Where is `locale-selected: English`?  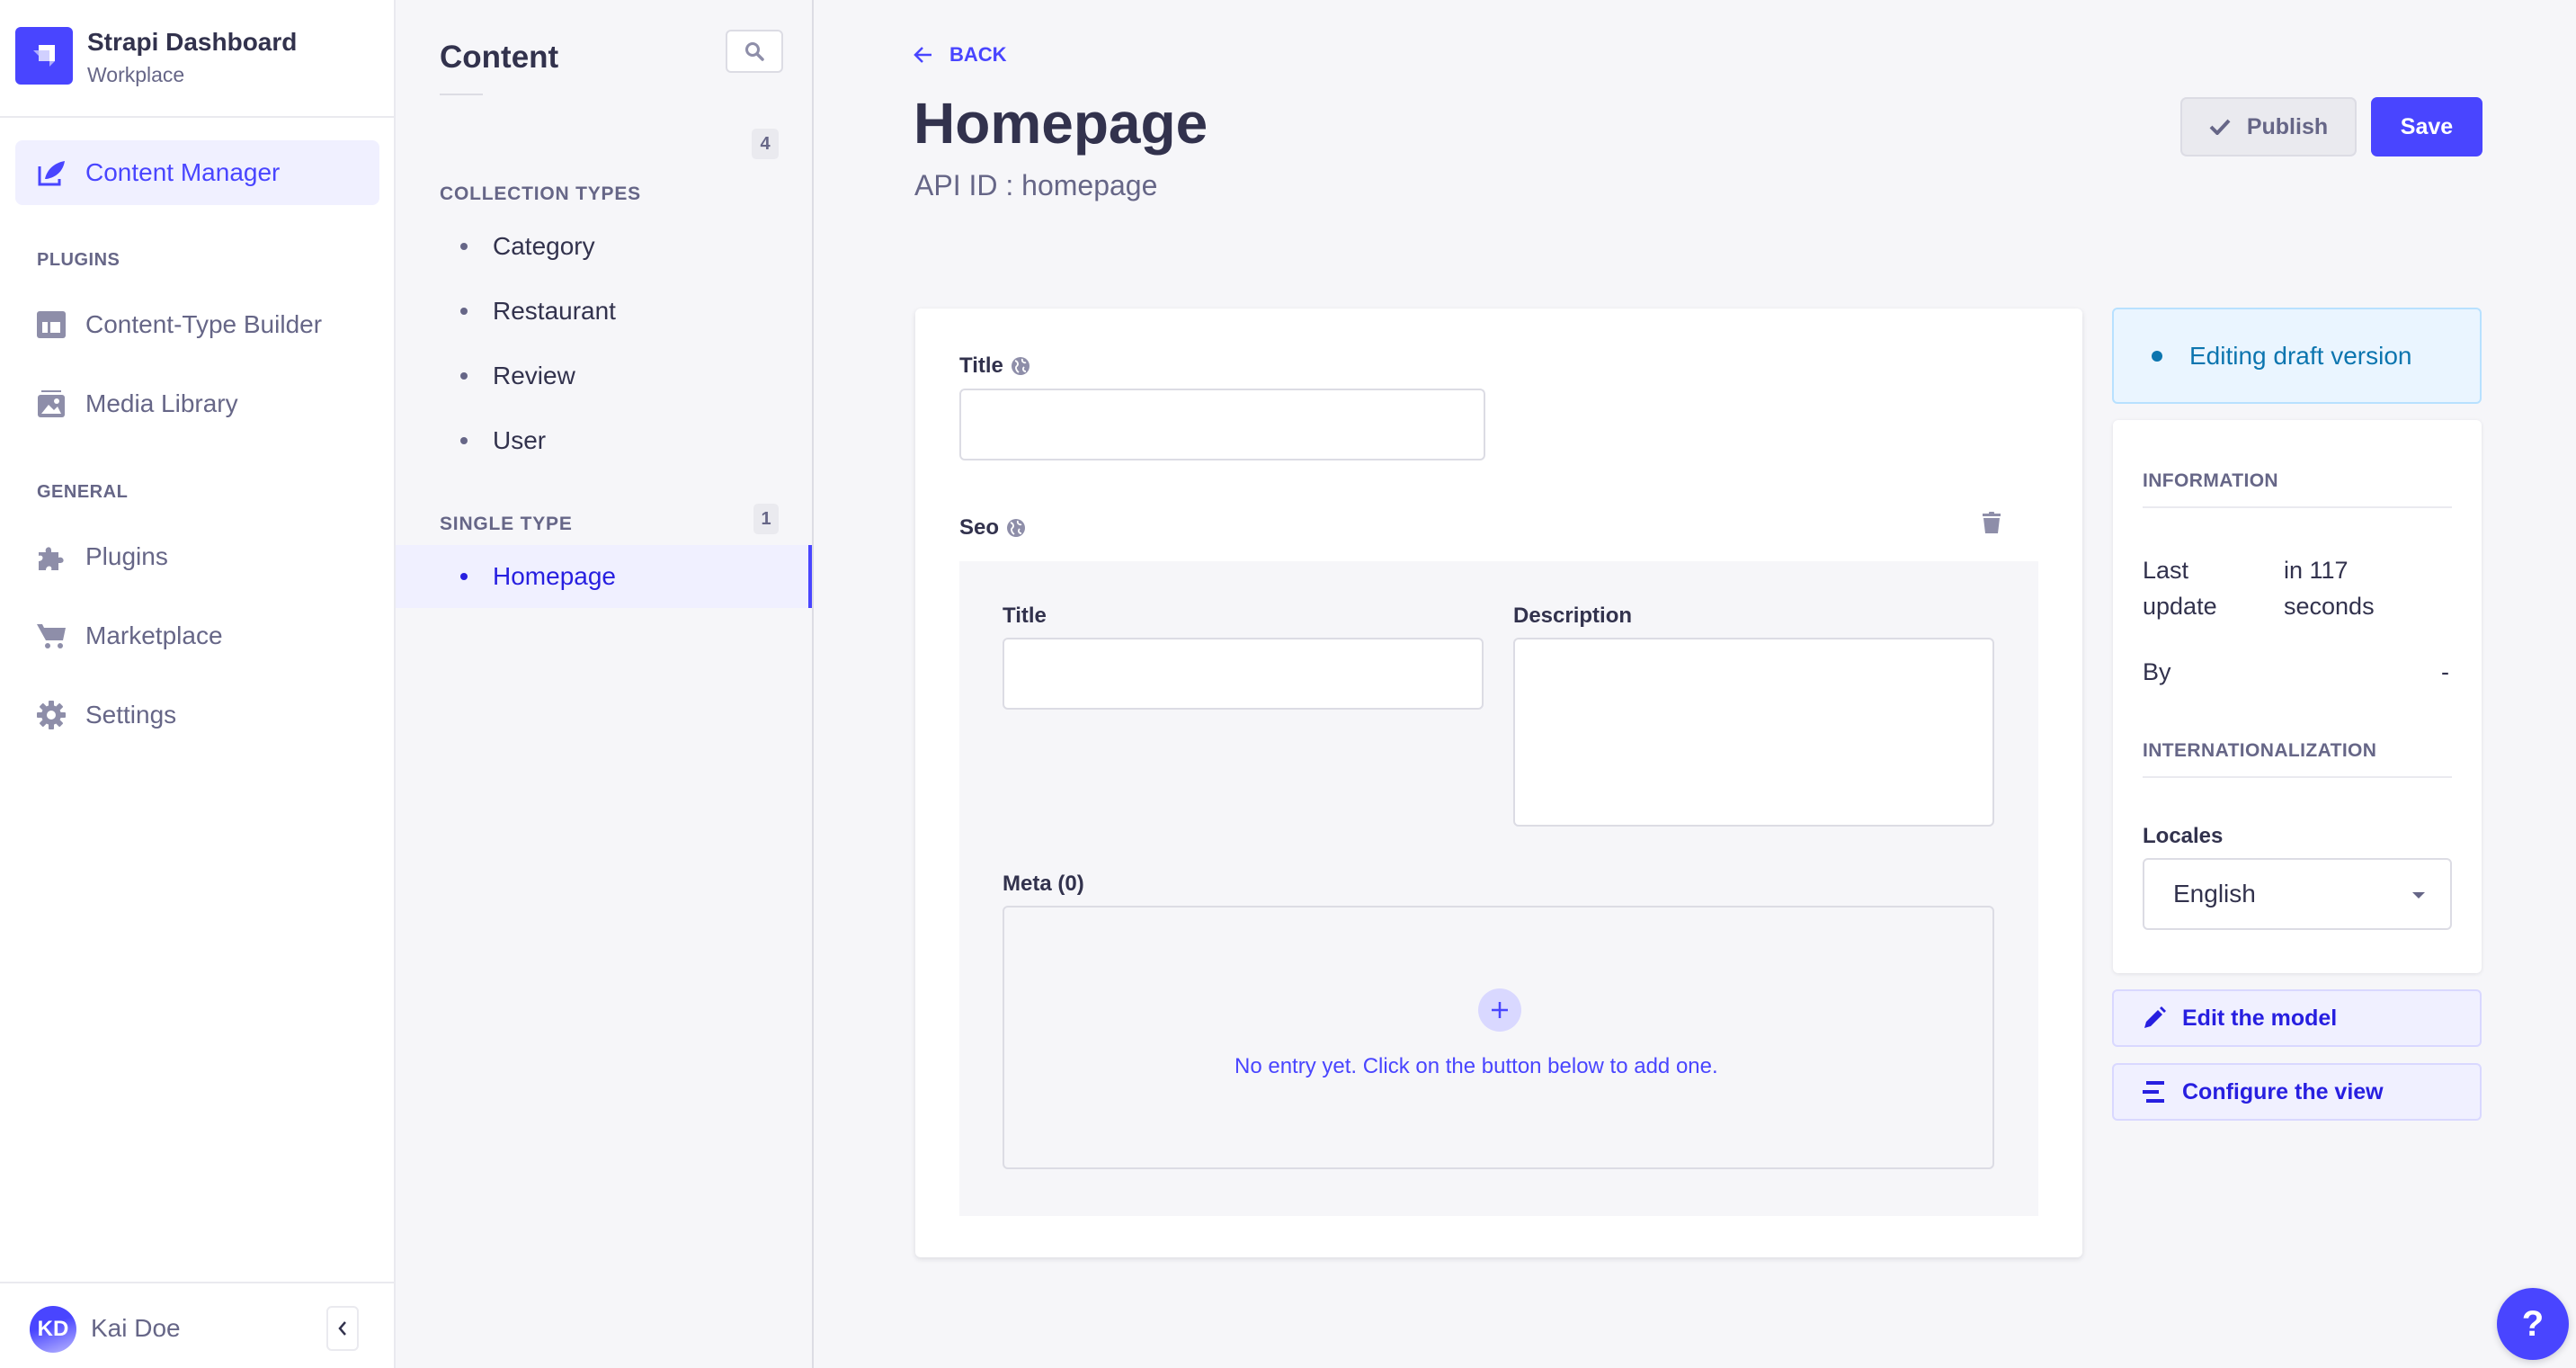 locale-selected: English is located at coordinates (2215, 894).